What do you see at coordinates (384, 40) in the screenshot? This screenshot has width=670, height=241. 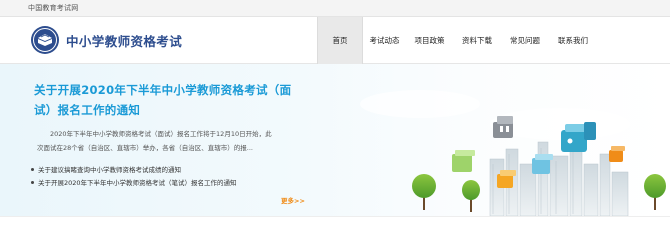 I see `nav-item-exam-news: 考试动态` at bounding box center [384, 40].